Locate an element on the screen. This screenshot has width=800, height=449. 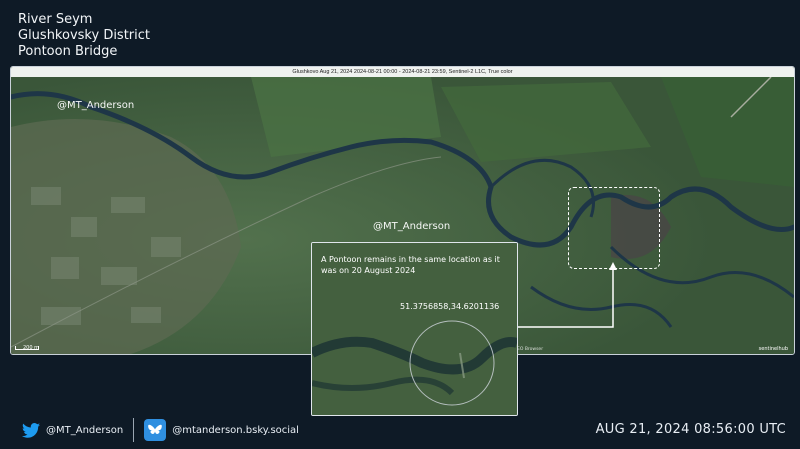
scale-label: 200 m is located at coordinates (31, 348).